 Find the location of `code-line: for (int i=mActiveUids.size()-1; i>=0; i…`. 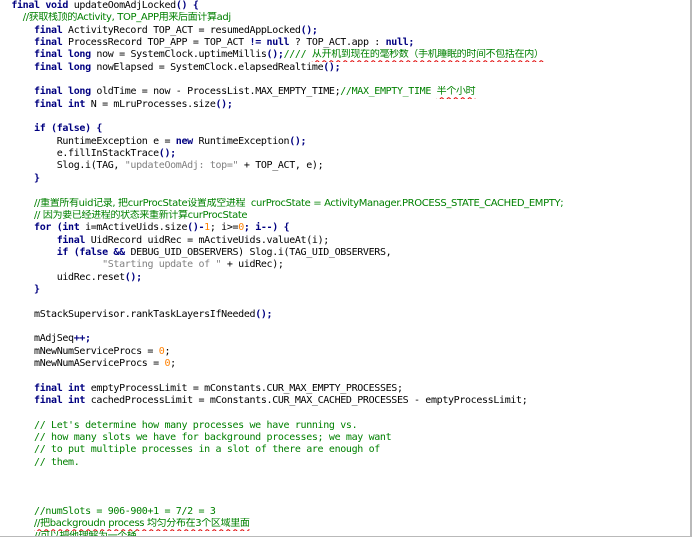

code-line: for (int i=mActiveUids.size()-1; i>=0; i… is located at coordinates (345, 228).